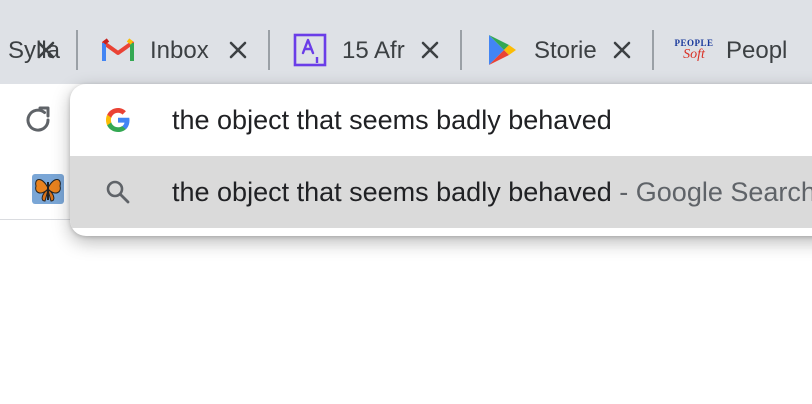 The width and height of the screenshot is (812, 404). I want to click on tab-title: Peopl, so click(757, 50).